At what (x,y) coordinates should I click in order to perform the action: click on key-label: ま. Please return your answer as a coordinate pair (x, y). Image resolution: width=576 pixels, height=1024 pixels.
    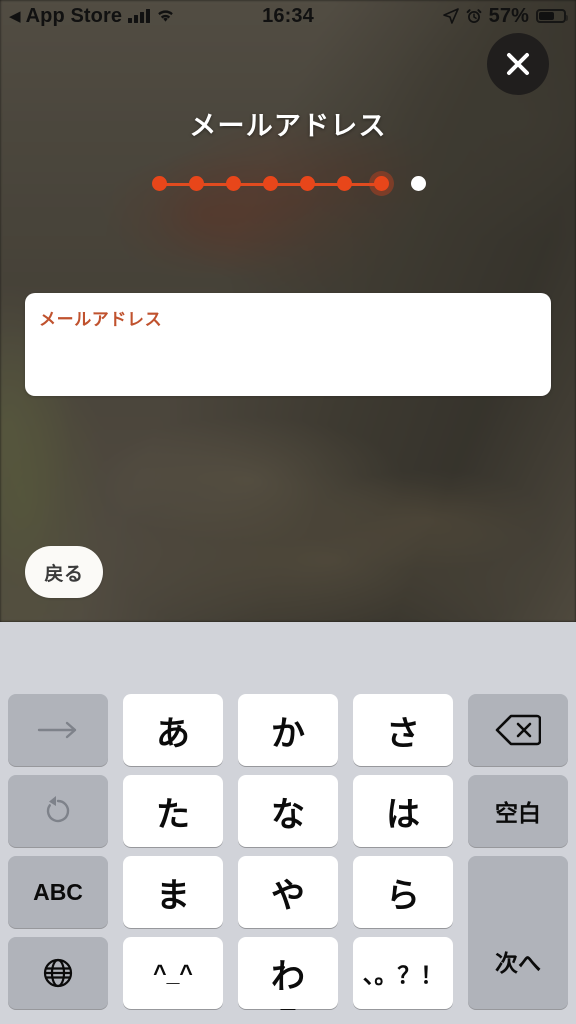
    Looking at the image, I should click on (173, 895).